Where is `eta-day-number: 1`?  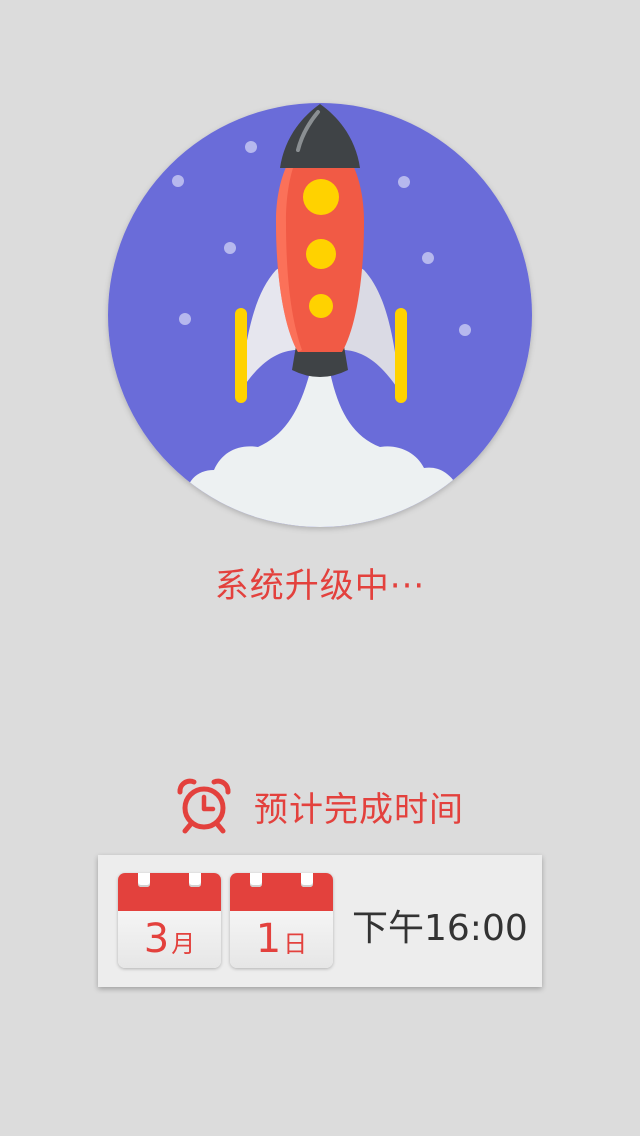 eta-day-number: 1 is located at coordinates (268, 939).